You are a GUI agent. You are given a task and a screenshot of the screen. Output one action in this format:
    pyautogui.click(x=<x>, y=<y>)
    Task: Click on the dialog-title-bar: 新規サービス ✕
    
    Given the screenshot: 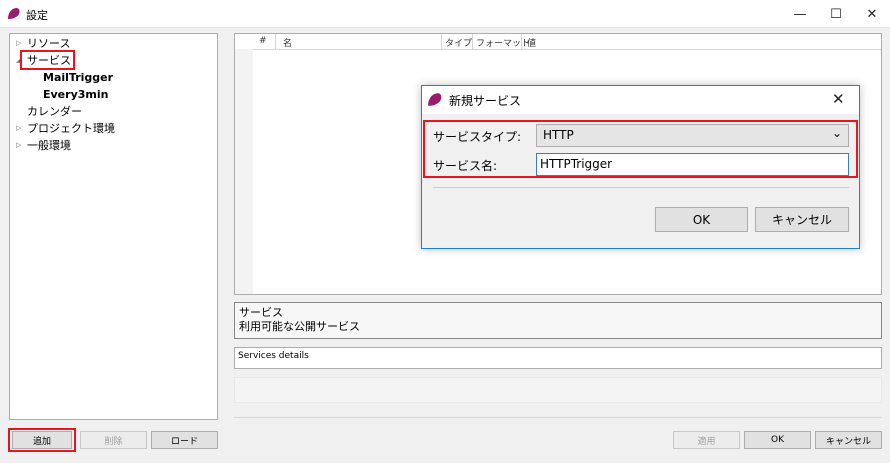 What is the action you would take?
    pyautogui.click(x=640, y=100)
    